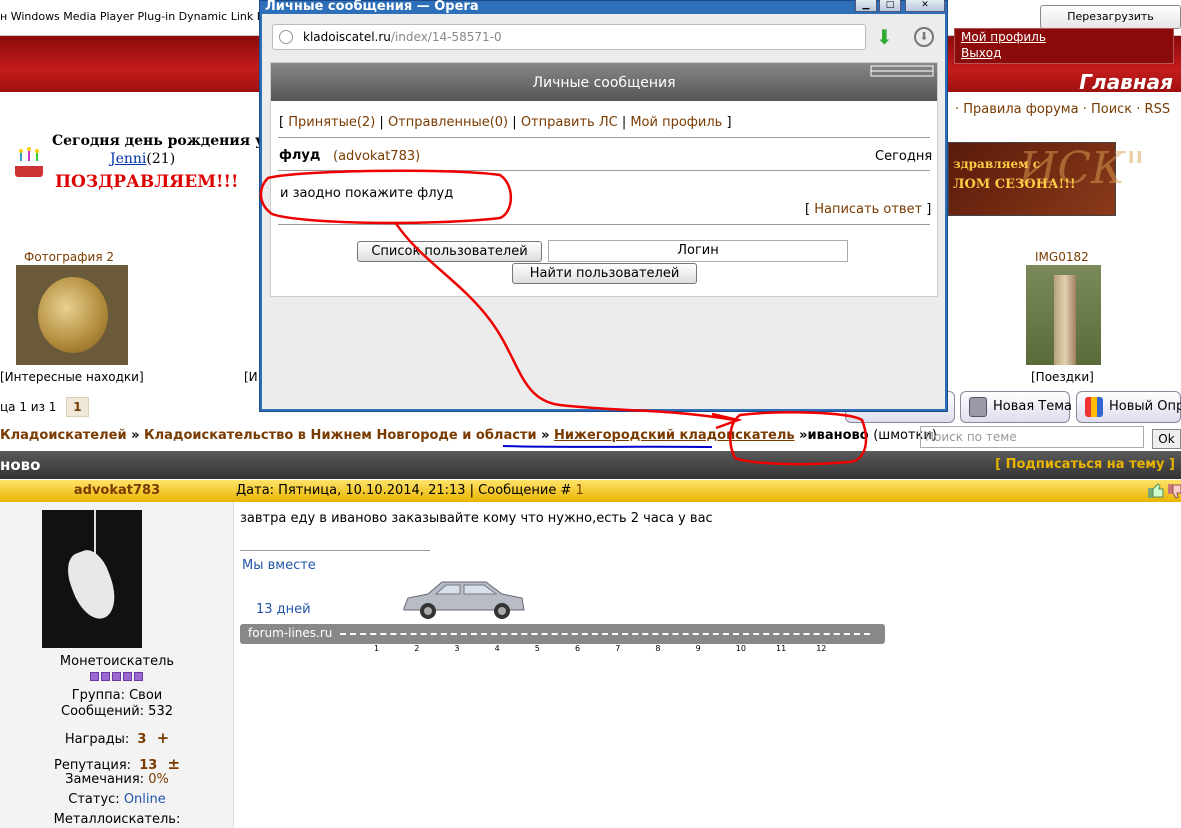 This screenshot has width=1181, height=828. Describe the element at coordinates (1067, 53) in the screenshot. I see `logout-link: Выход` at that location.